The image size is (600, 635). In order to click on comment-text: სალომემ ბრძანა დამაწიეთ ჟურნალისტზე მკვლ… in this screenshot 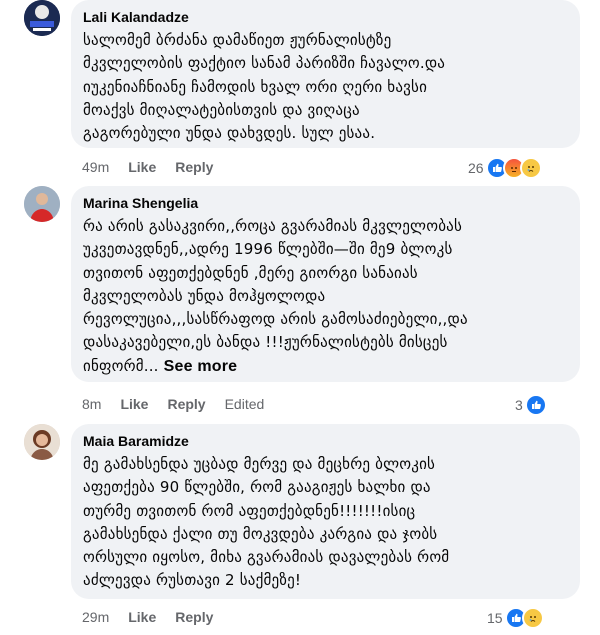, I will do `click(264, 87)`.